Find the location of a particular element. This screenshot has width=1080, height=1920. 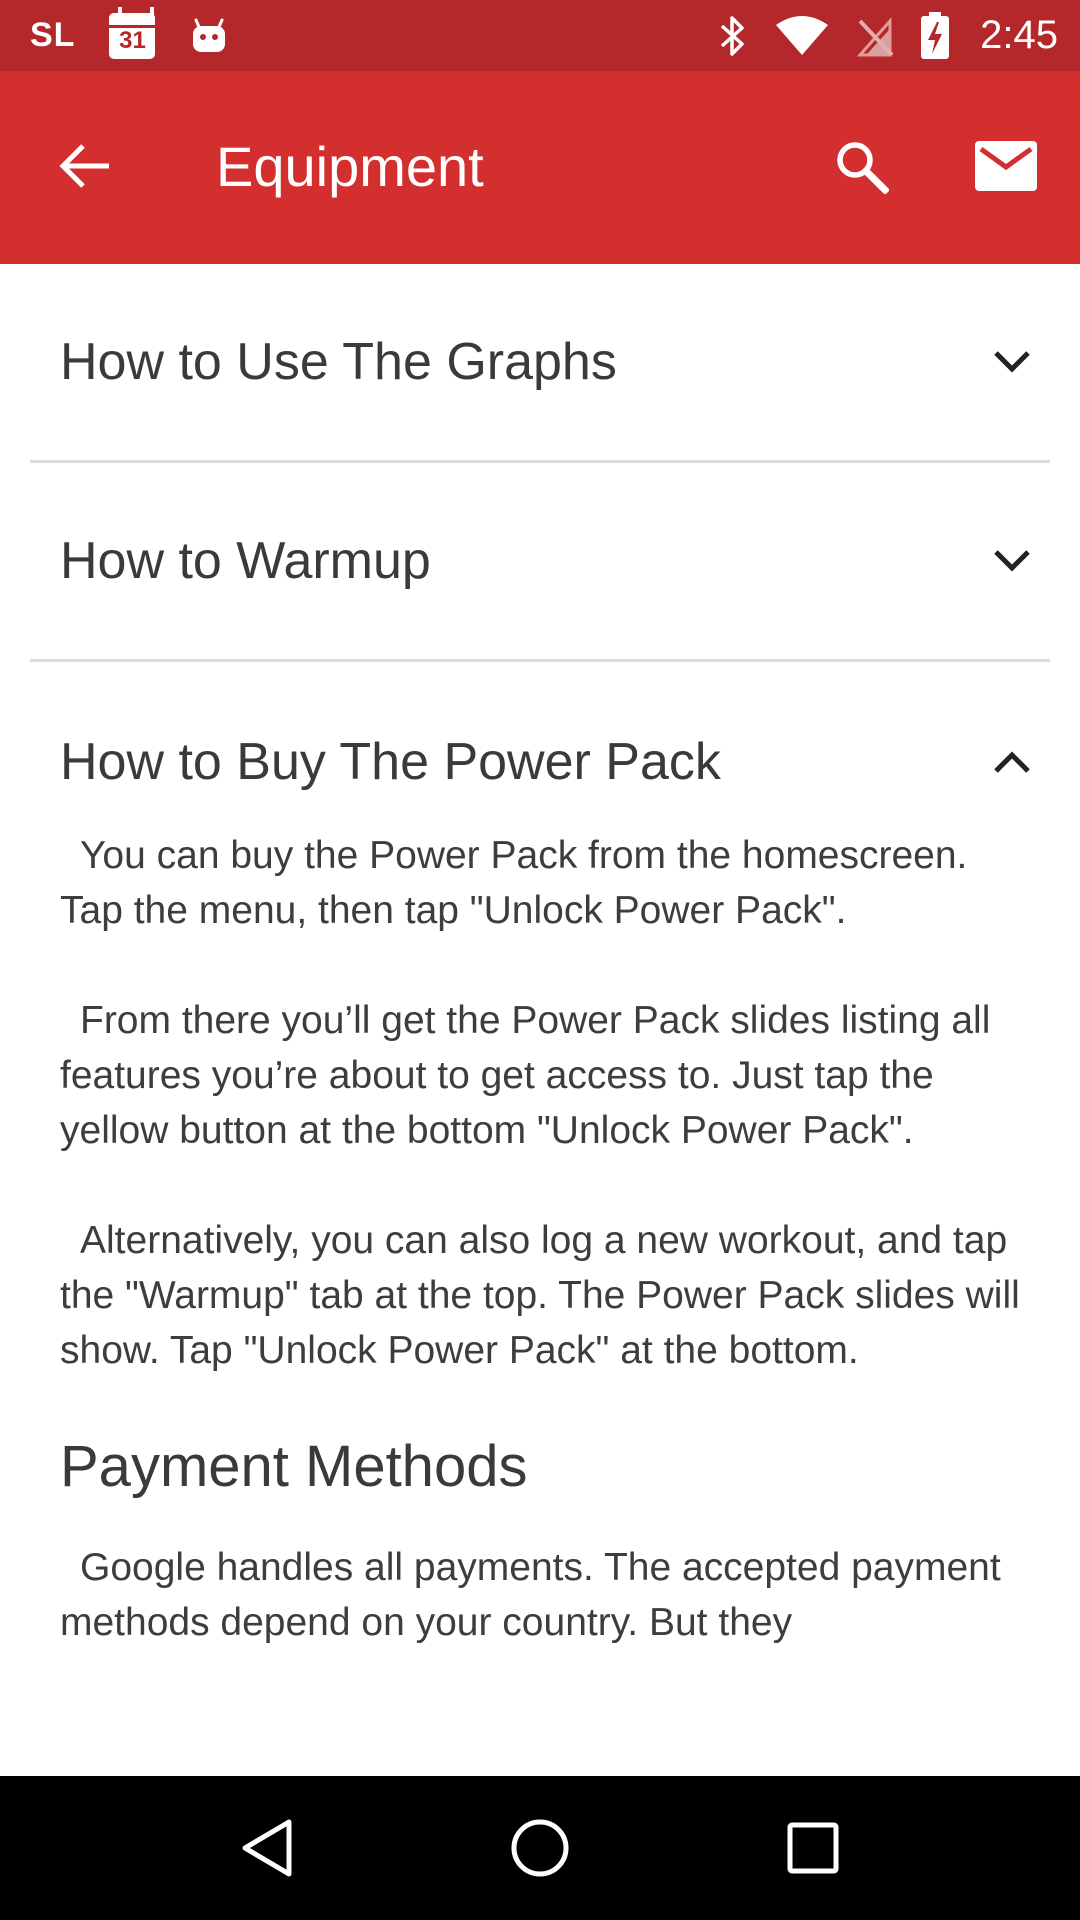

android-icon is located at coordinates (209, 35).